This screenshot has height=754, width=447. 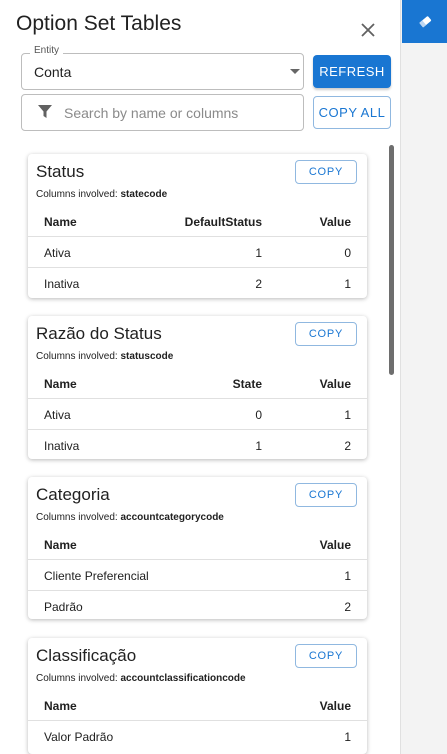 What do you see at coordinates (53, 72) in the screenshot?
I see `entity-select-value: Conta` at bounding box center [53, 72].